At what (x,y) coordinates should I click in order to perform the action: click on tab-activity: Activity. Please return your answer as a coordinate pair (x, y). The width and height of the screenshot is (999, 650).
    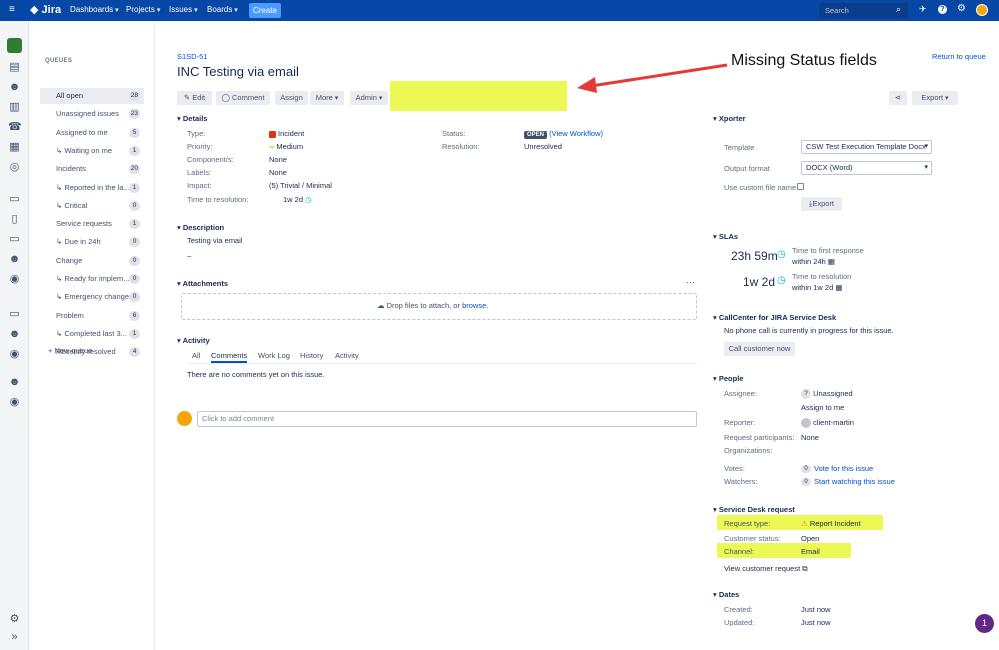
    Looking at the image, I should click on (347, 355).